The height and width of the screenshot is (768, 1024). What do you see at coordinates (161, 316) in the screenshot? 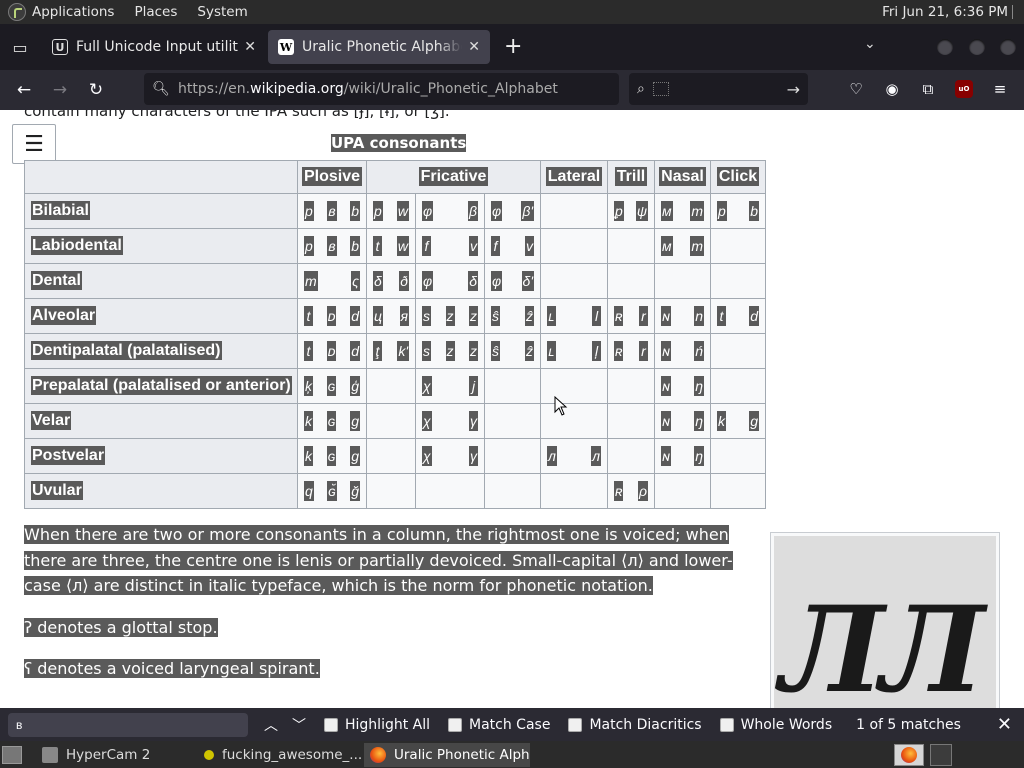
I see `row-header: Alveolar` at bounding box center [161, 316].